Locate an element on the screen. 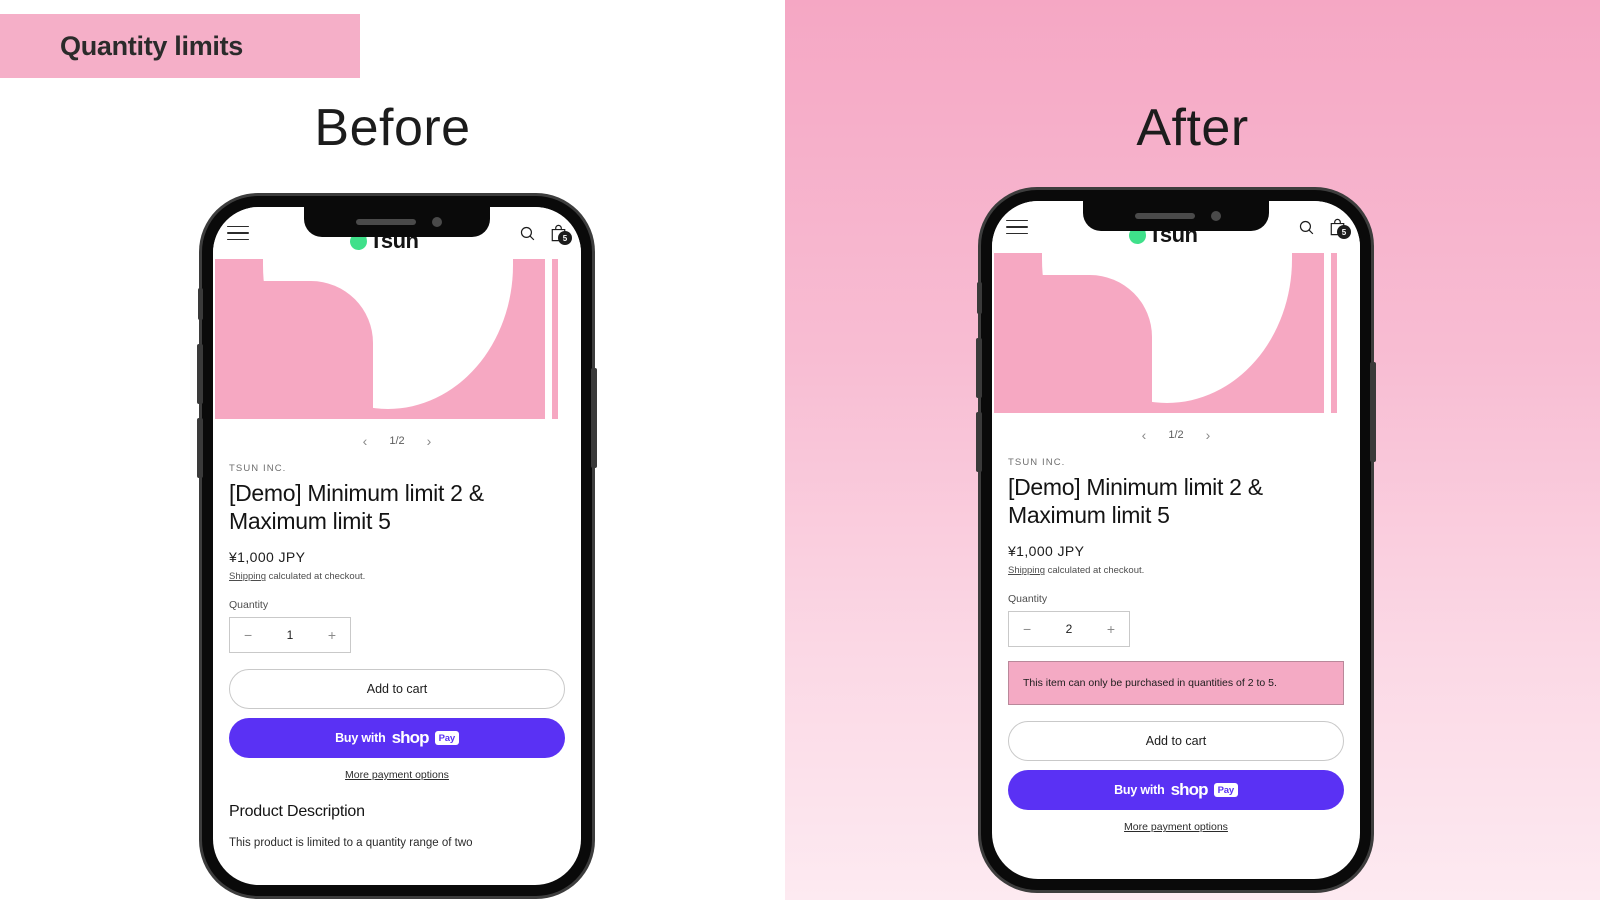 The width and height of the screenshot is (1600, 900). banner-title: Quantity limits is located at coordinates (152, 45).